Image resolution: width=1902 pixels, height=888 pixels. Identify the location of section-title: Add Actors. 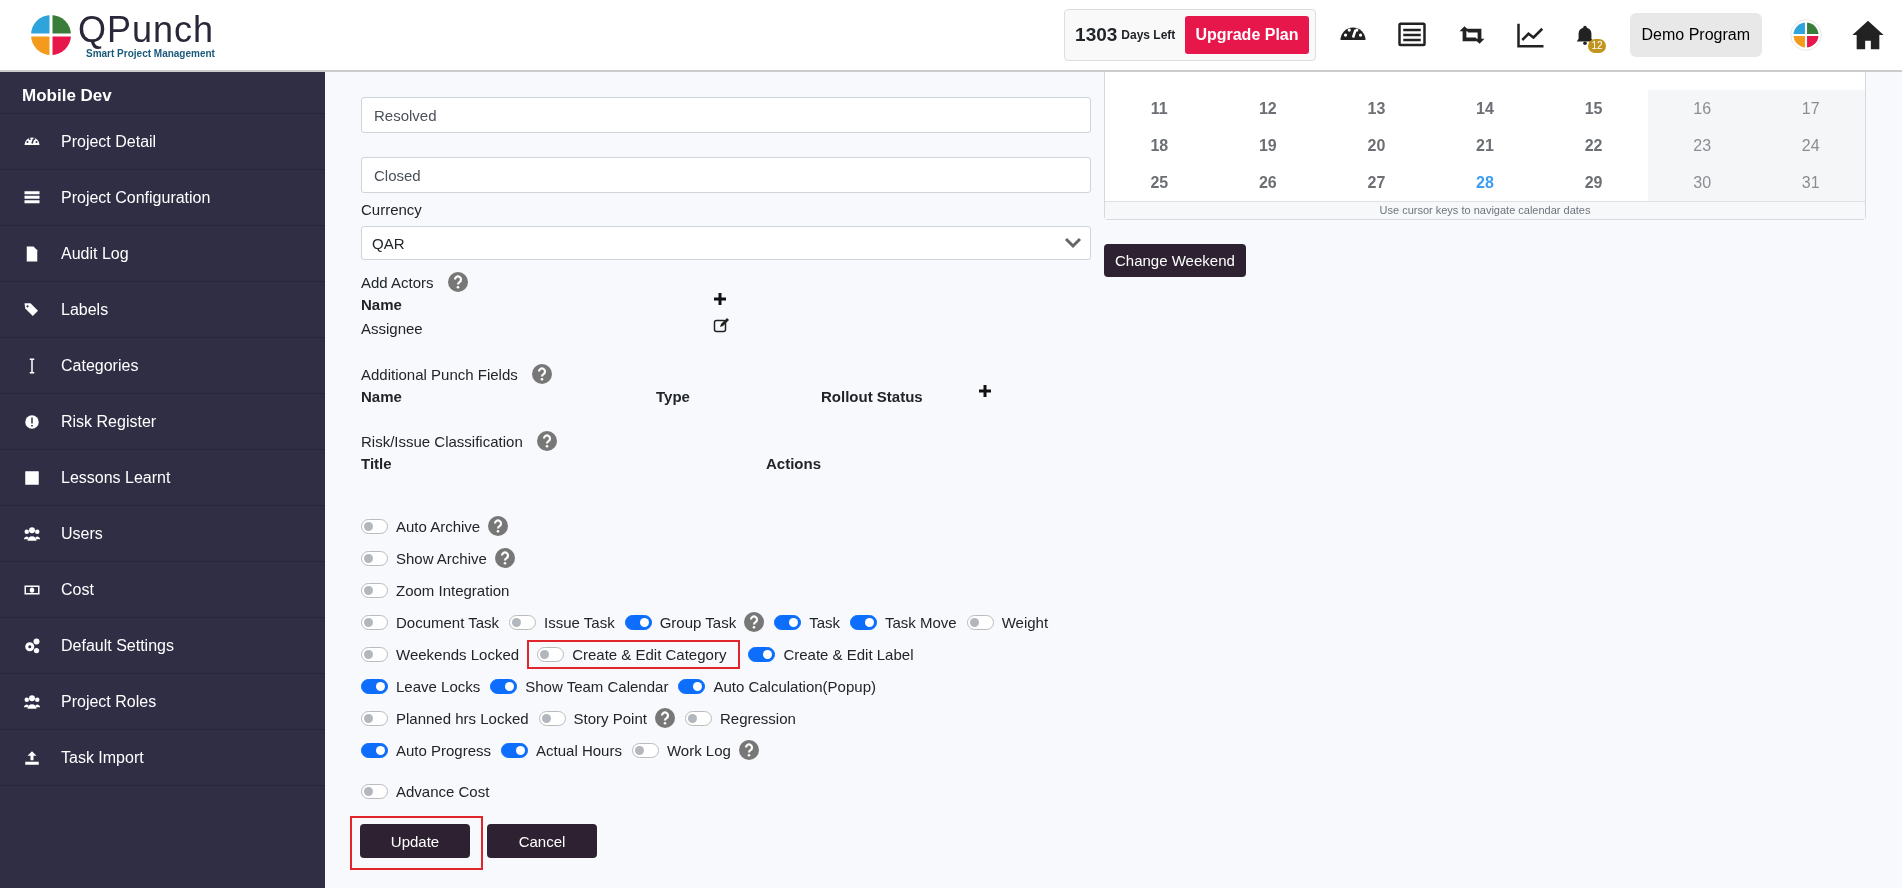
(397, 282).